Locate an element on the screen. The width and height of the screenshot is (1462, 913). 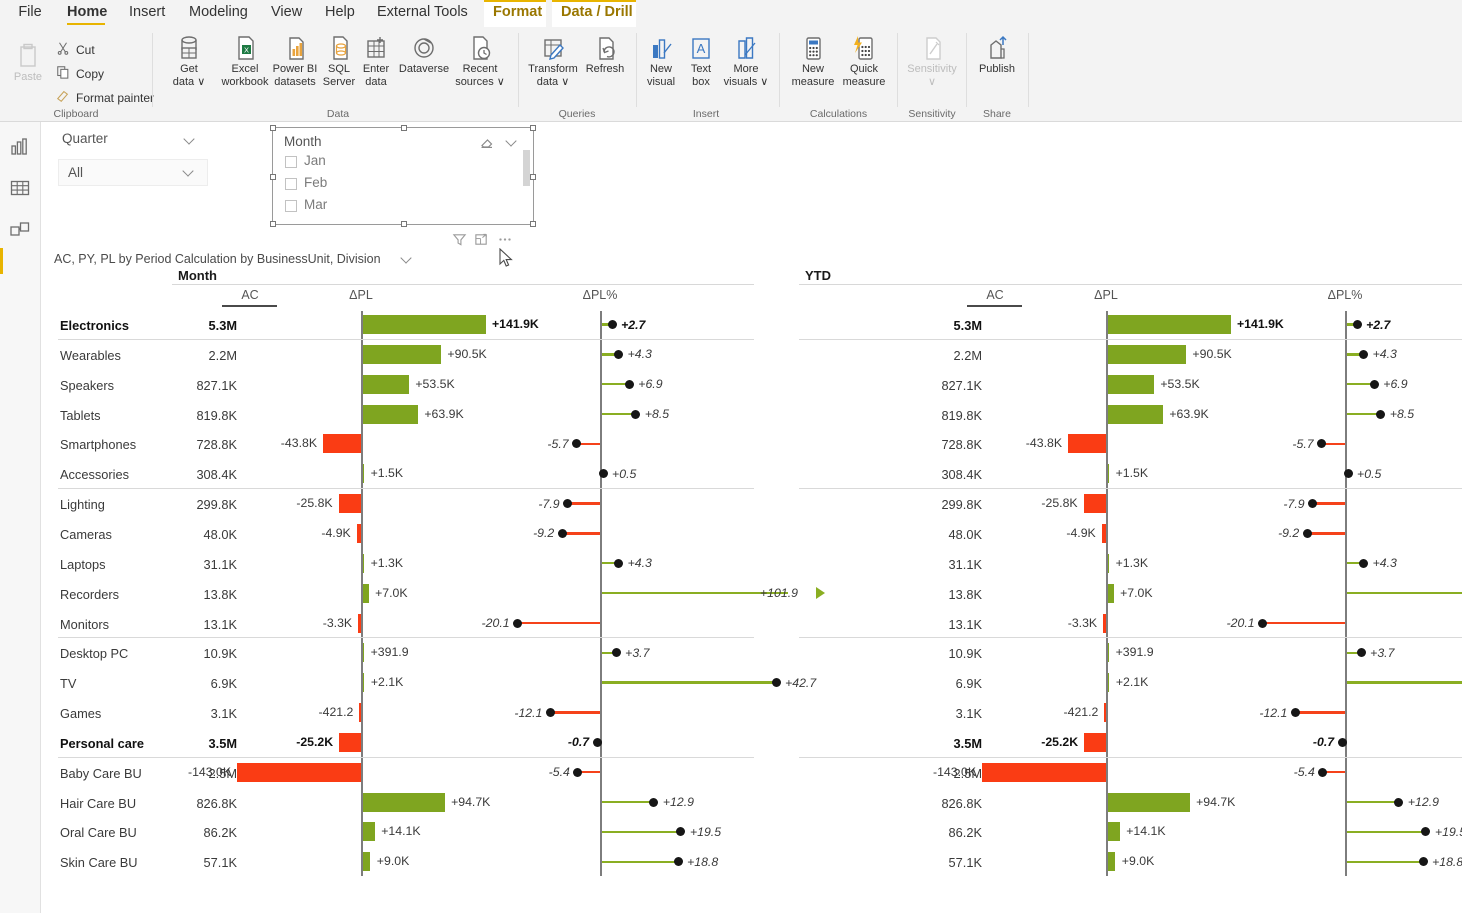
slicer-month-chevron-down-icon is located at coordinates (512, 142).